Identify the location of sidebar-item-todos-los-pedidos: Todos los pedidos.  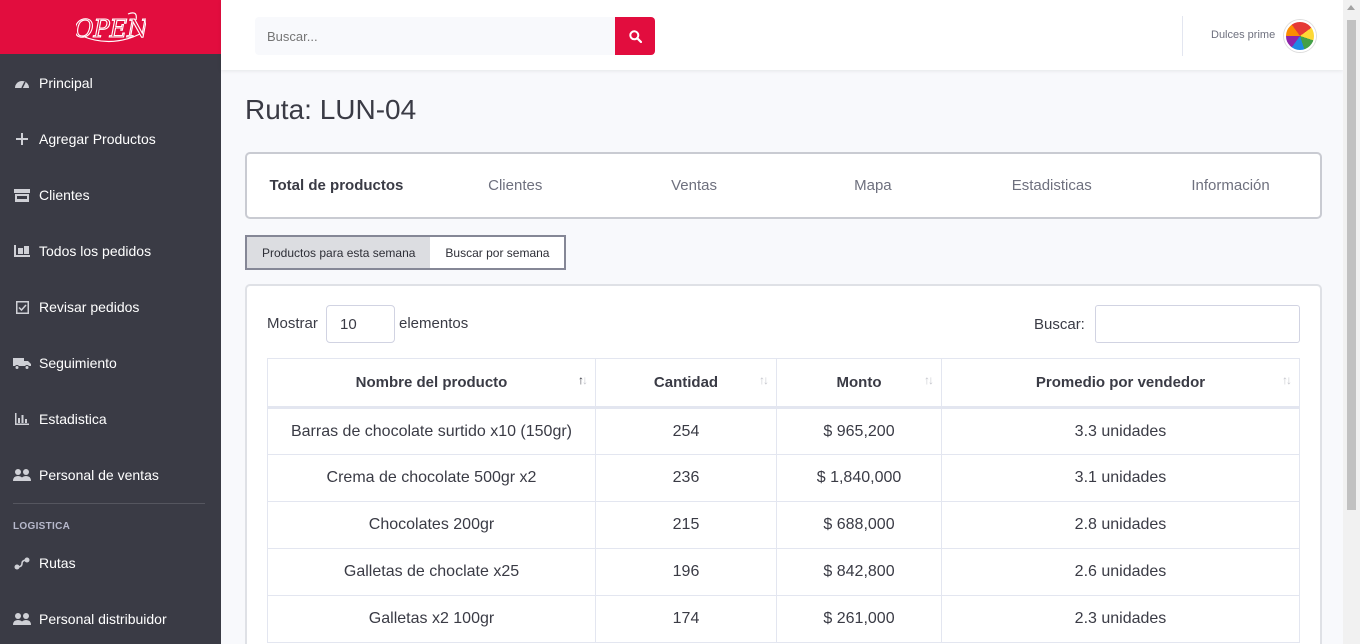
(110, 251).